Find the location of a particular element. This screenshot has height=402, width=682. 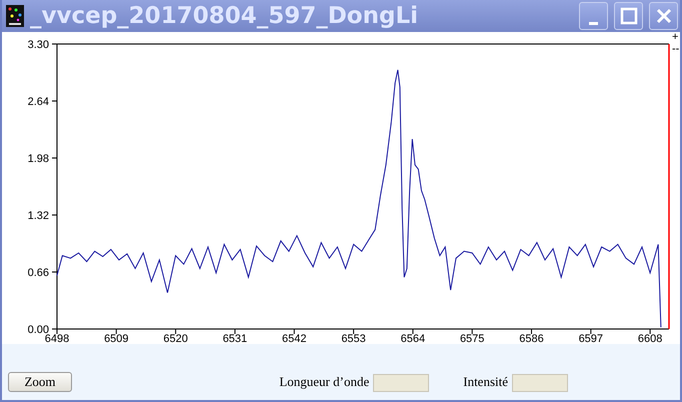

x-tick-label: 6586 is located at coordinates (531, 338).